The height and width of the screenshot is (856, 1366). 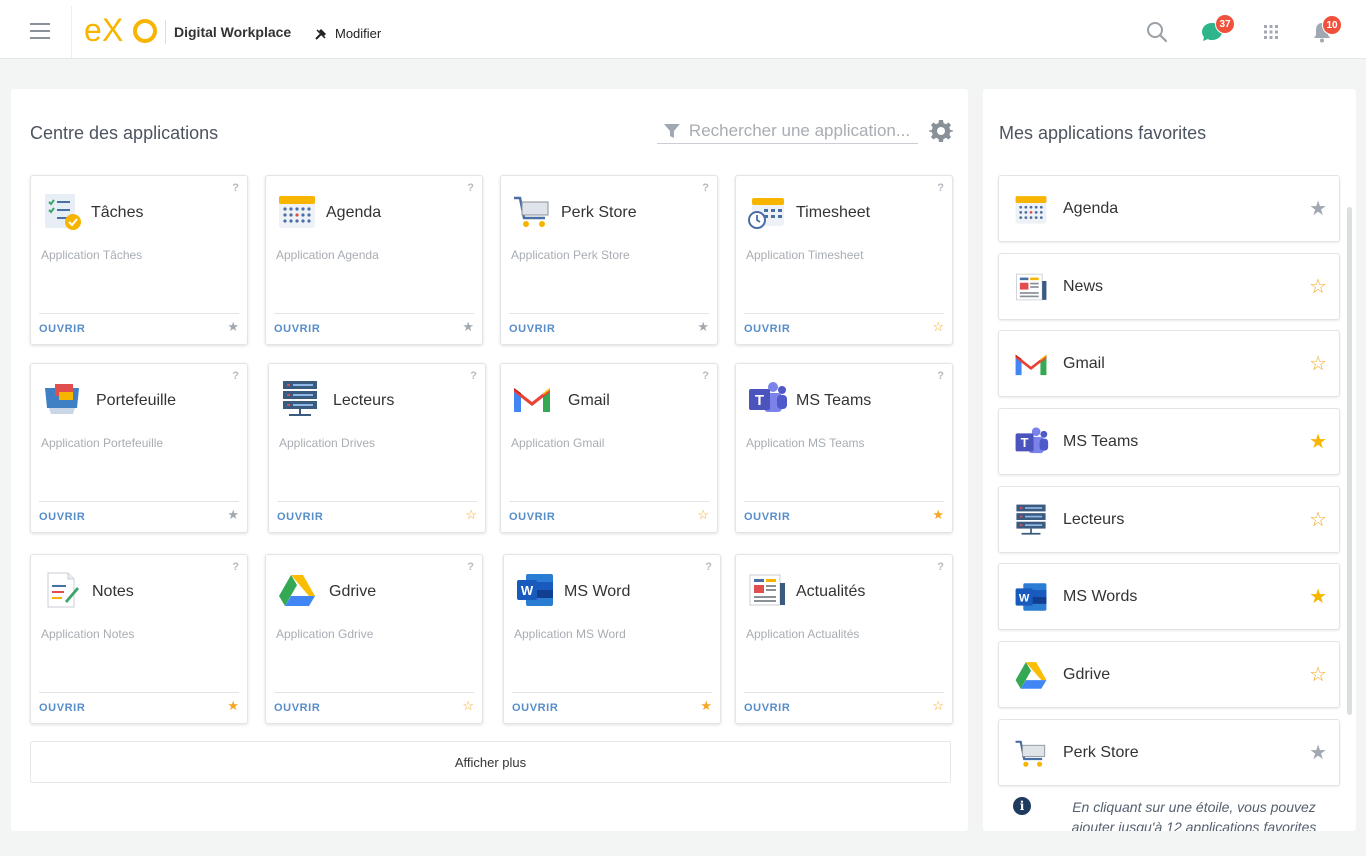 I want to click on app-name: Notes, so click(x=113, y=591).